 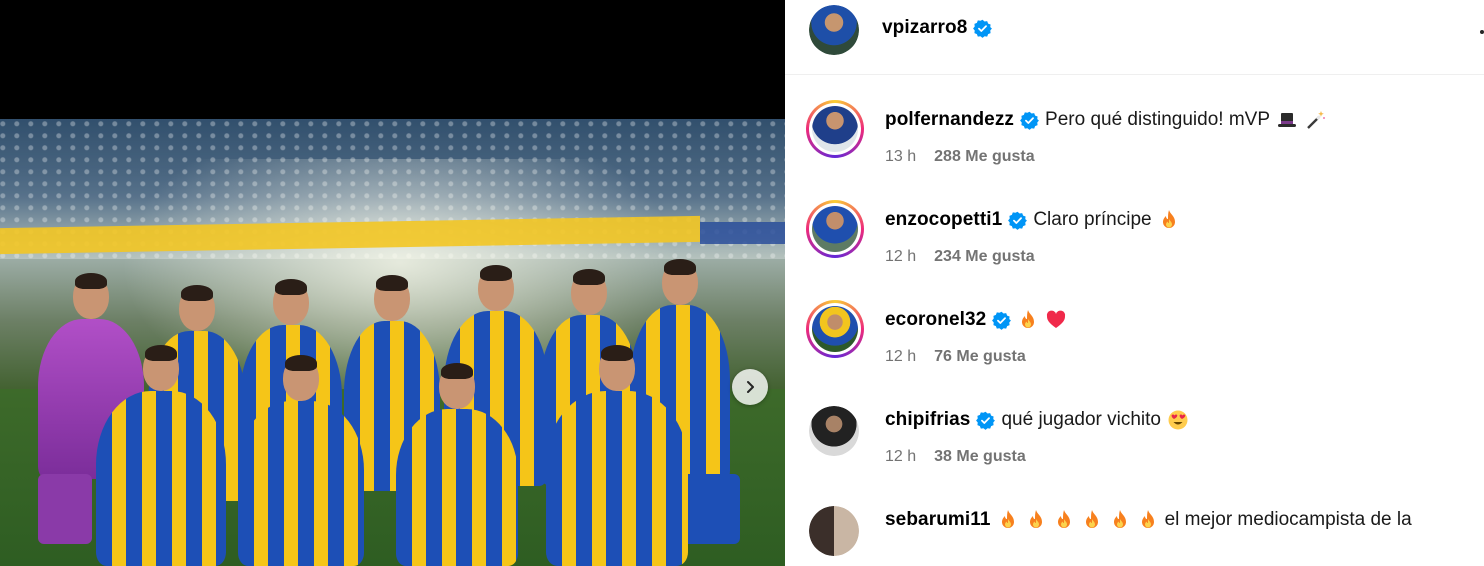 What do you see at coordinates (1480, 32) in the screenshot?
I see `more-options-icon` at bounding box center [1480, 32].